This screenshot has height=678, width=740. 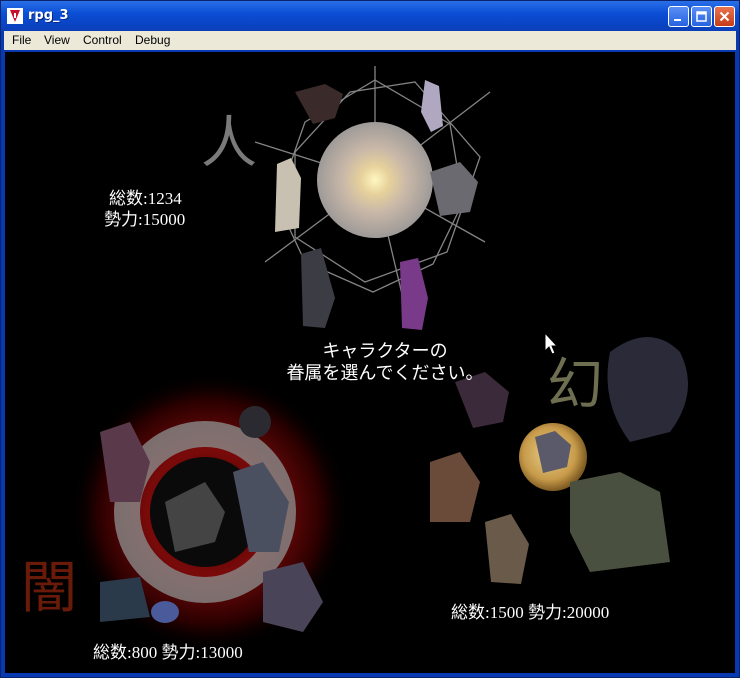 I want to click on human-power: 勢力:15000, so click(x=145, y=219).